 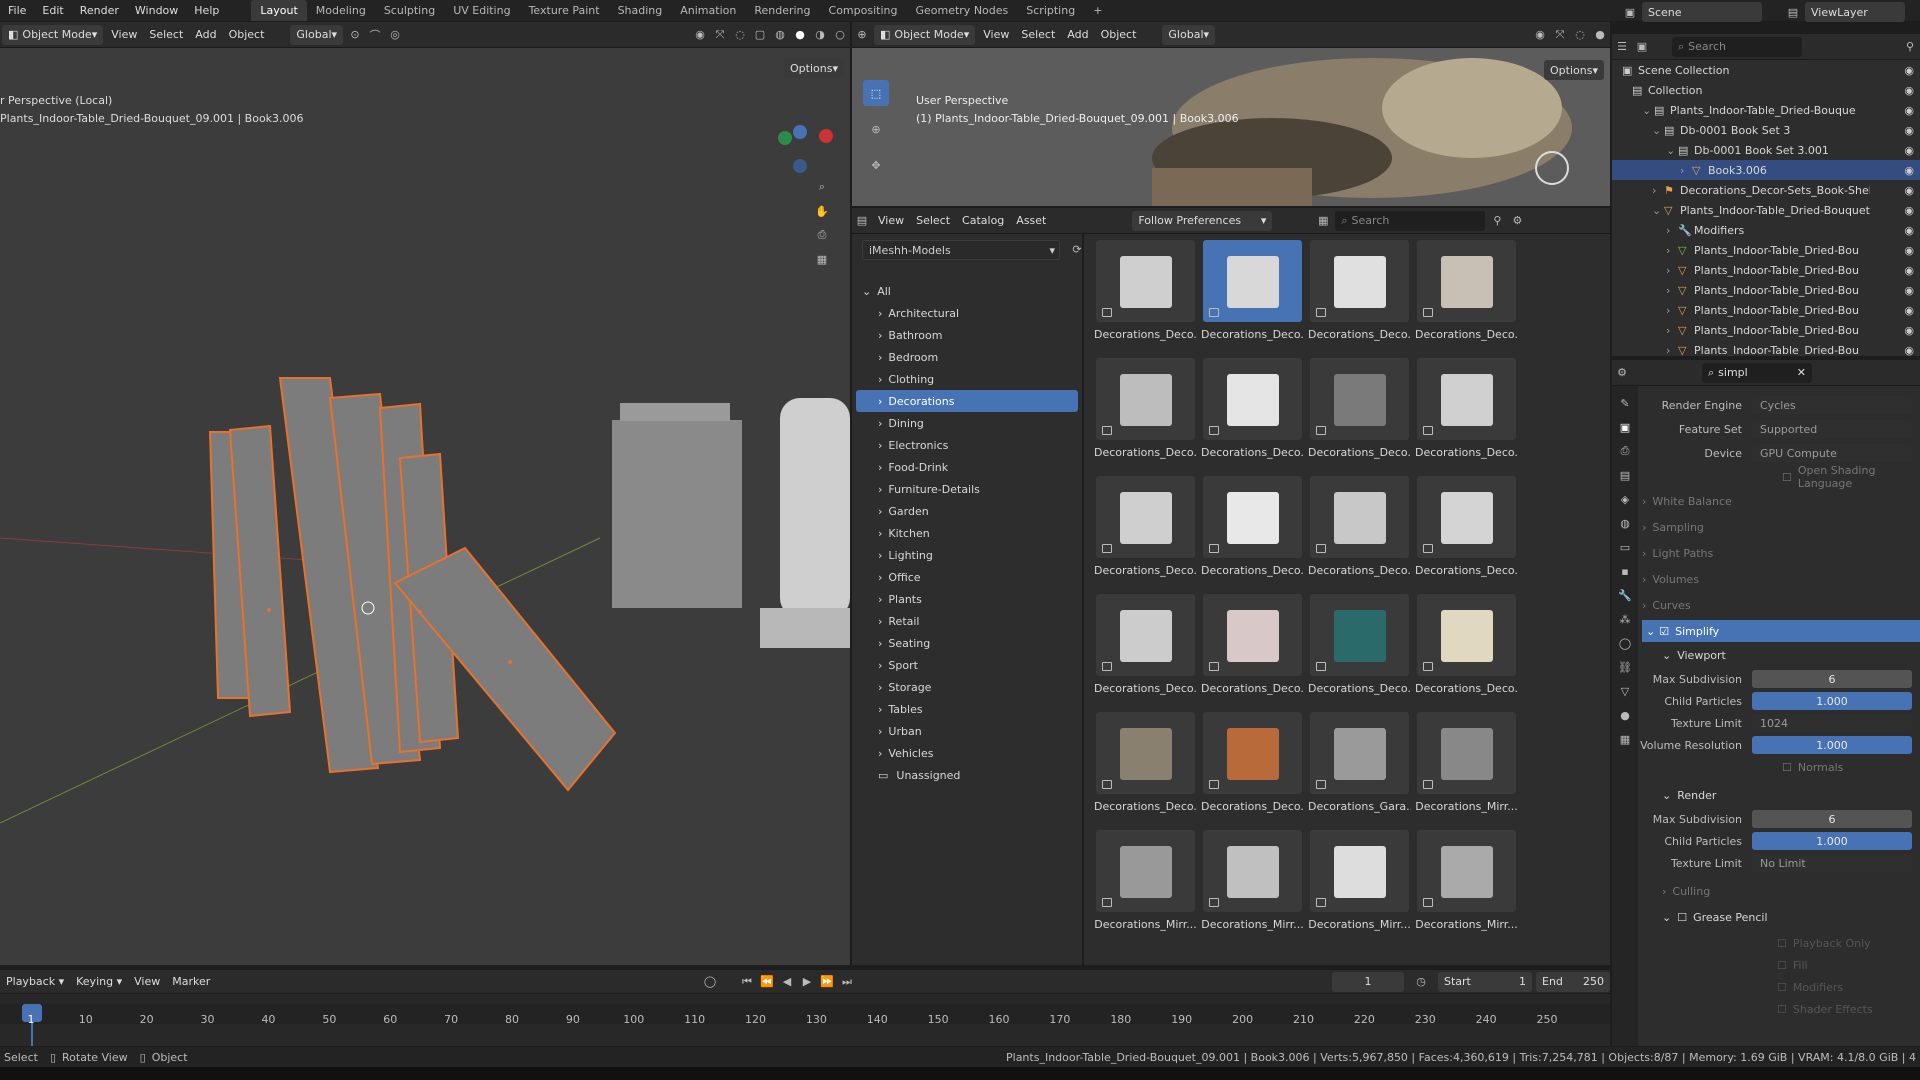 What do you see at coordinates (967, 665) in the screenshot?
I see `catalog-item-sport: › Sport` at bounding box center [967, 665].